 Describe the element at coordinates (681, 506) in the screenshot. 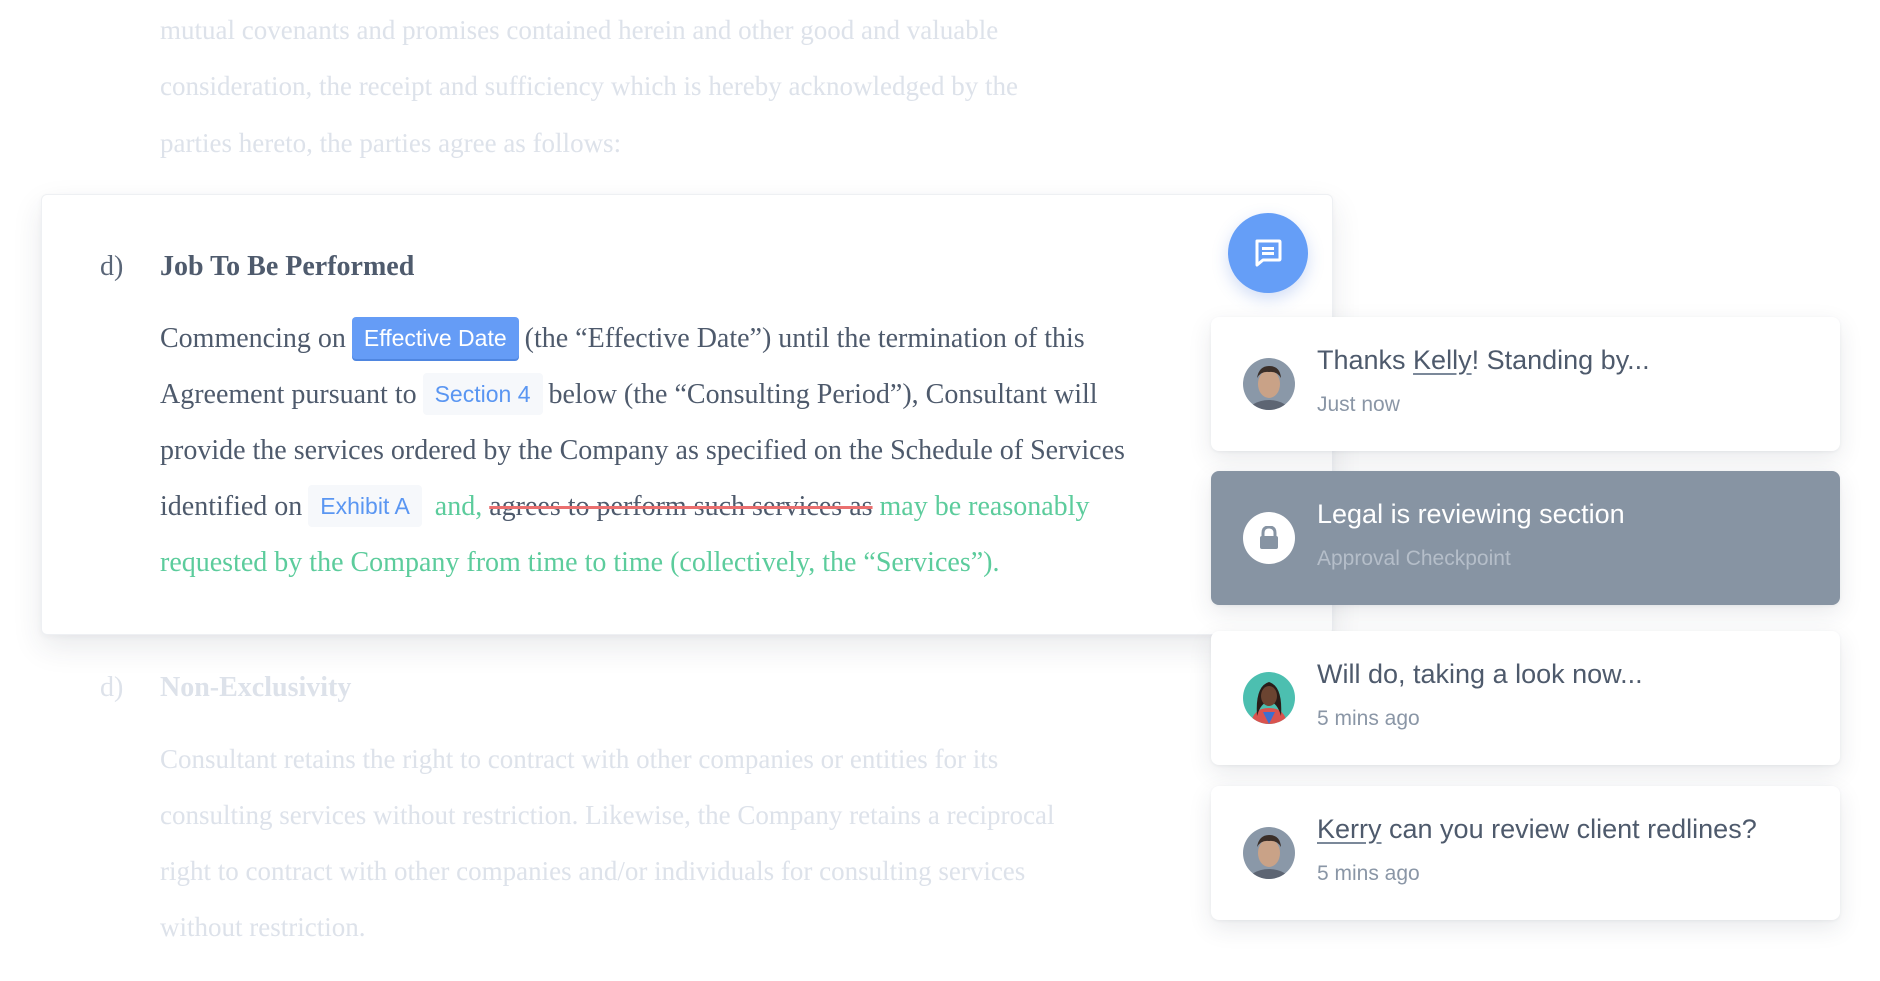

I see `deleted-text: agrees to perform such services as` at that location.